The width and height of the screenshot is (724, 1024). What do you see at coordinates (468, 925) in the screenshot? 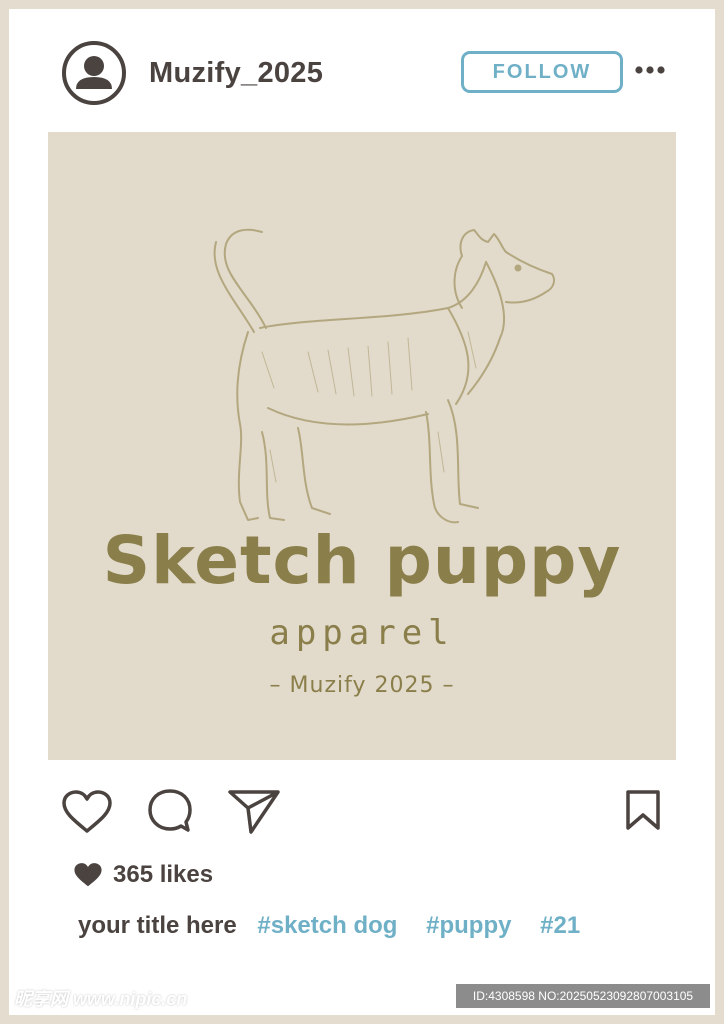
I see `hashtag: #puppy` at bounding box center [468, 925].